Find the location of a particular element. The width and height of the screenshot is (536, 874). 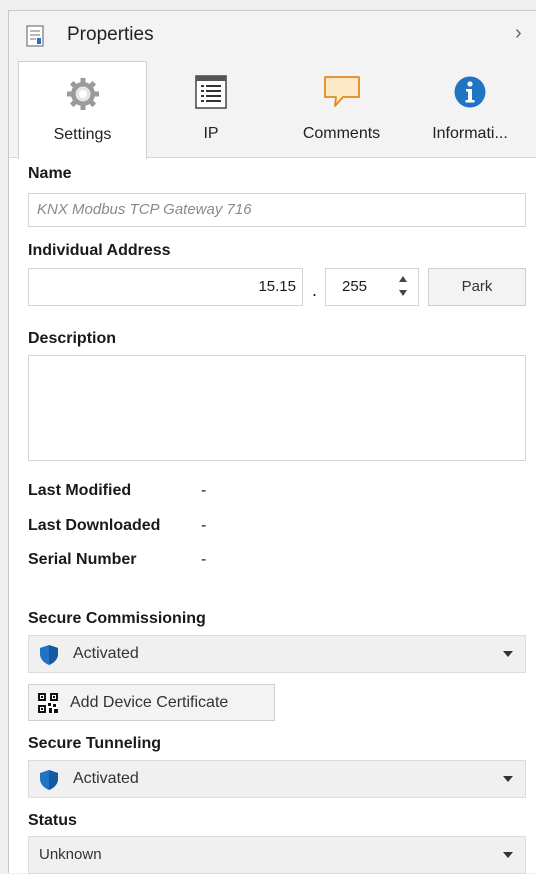

individual-address-label: Individual Address is located at coordinates (99, 250).